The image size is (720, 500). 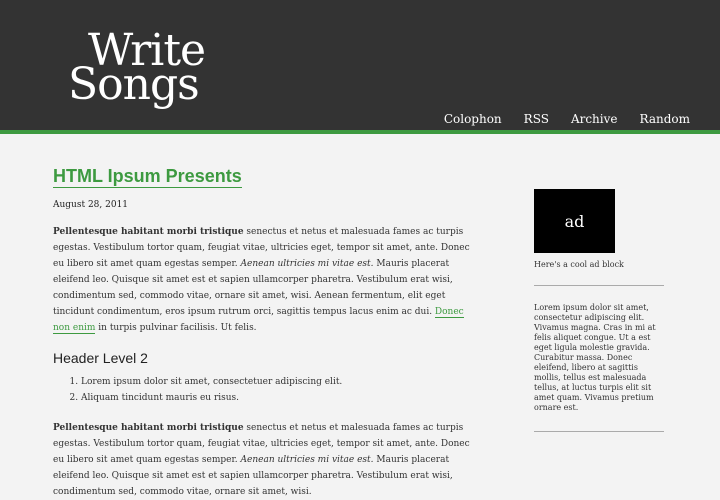 What do you see at coordinates (536, 119) in the screenshot?
I see `nav-rss: RSS` at bounding box center [536, 119].